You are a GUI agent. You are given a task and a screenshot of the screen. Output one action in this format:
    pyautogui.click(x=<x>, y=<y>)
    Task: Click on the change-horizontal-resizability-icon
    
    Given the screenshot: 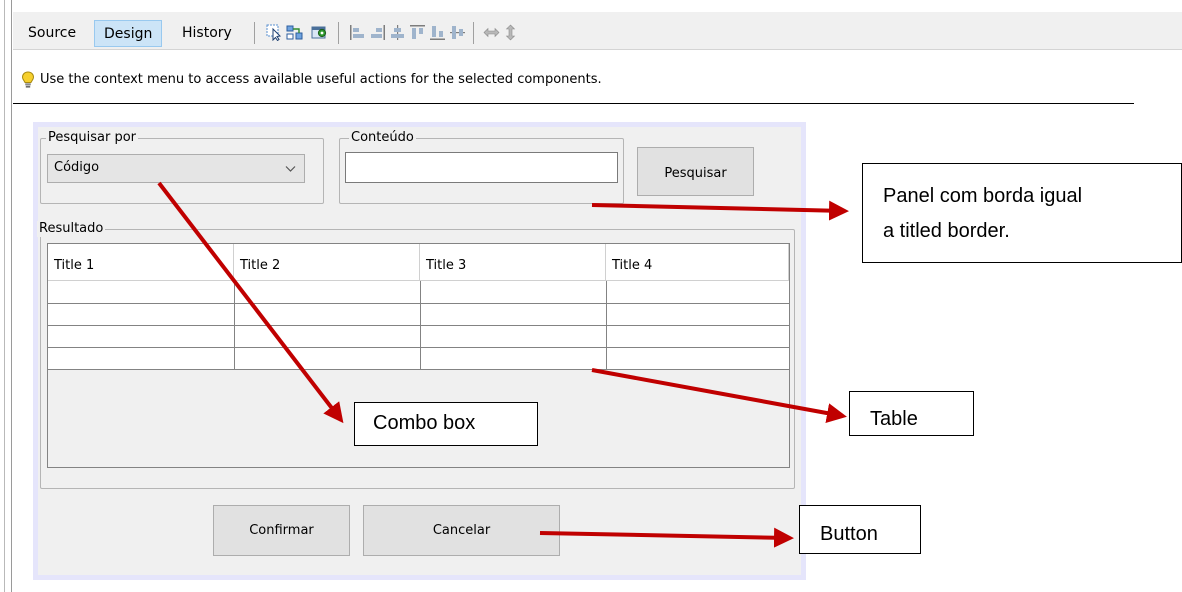 What is the action you would take?
    pyautogui.click(x=491, y=32)
    